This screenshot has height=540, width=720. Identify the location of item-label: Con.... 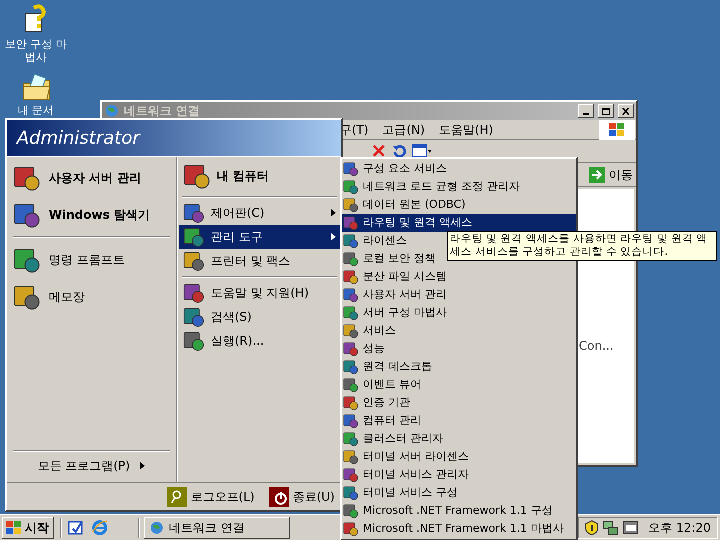
(596, 346).